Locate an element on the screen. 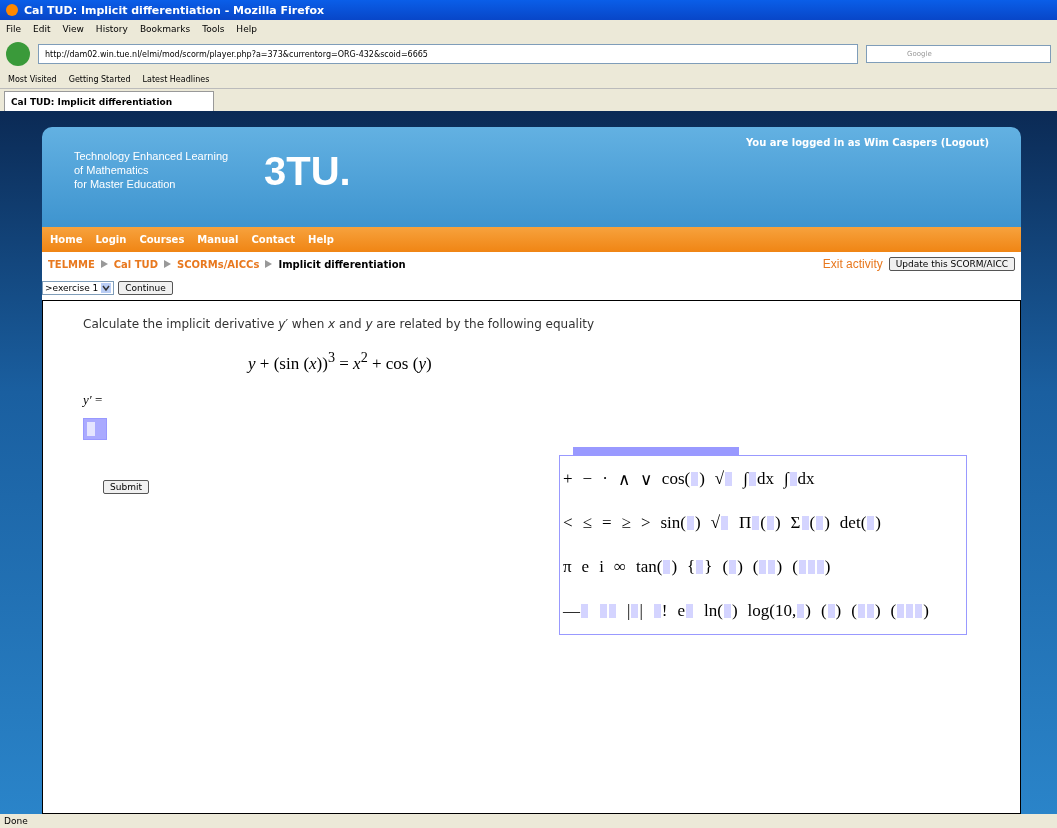  question-text: Calculate the implicit derivative y′ when x and y are related by the following equality is located at coordinates (339, 324).